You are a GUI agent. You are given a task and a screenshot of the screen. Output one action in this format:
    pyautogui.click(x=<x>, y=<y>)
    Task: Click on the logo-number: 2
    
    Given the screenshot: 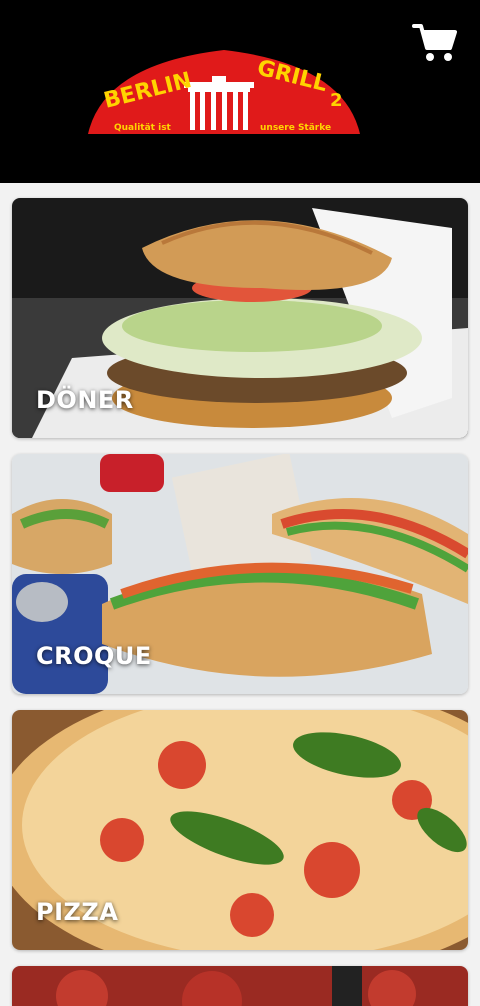 What is the action you would take?
    pyautogui.click(x=336, y=100)
    